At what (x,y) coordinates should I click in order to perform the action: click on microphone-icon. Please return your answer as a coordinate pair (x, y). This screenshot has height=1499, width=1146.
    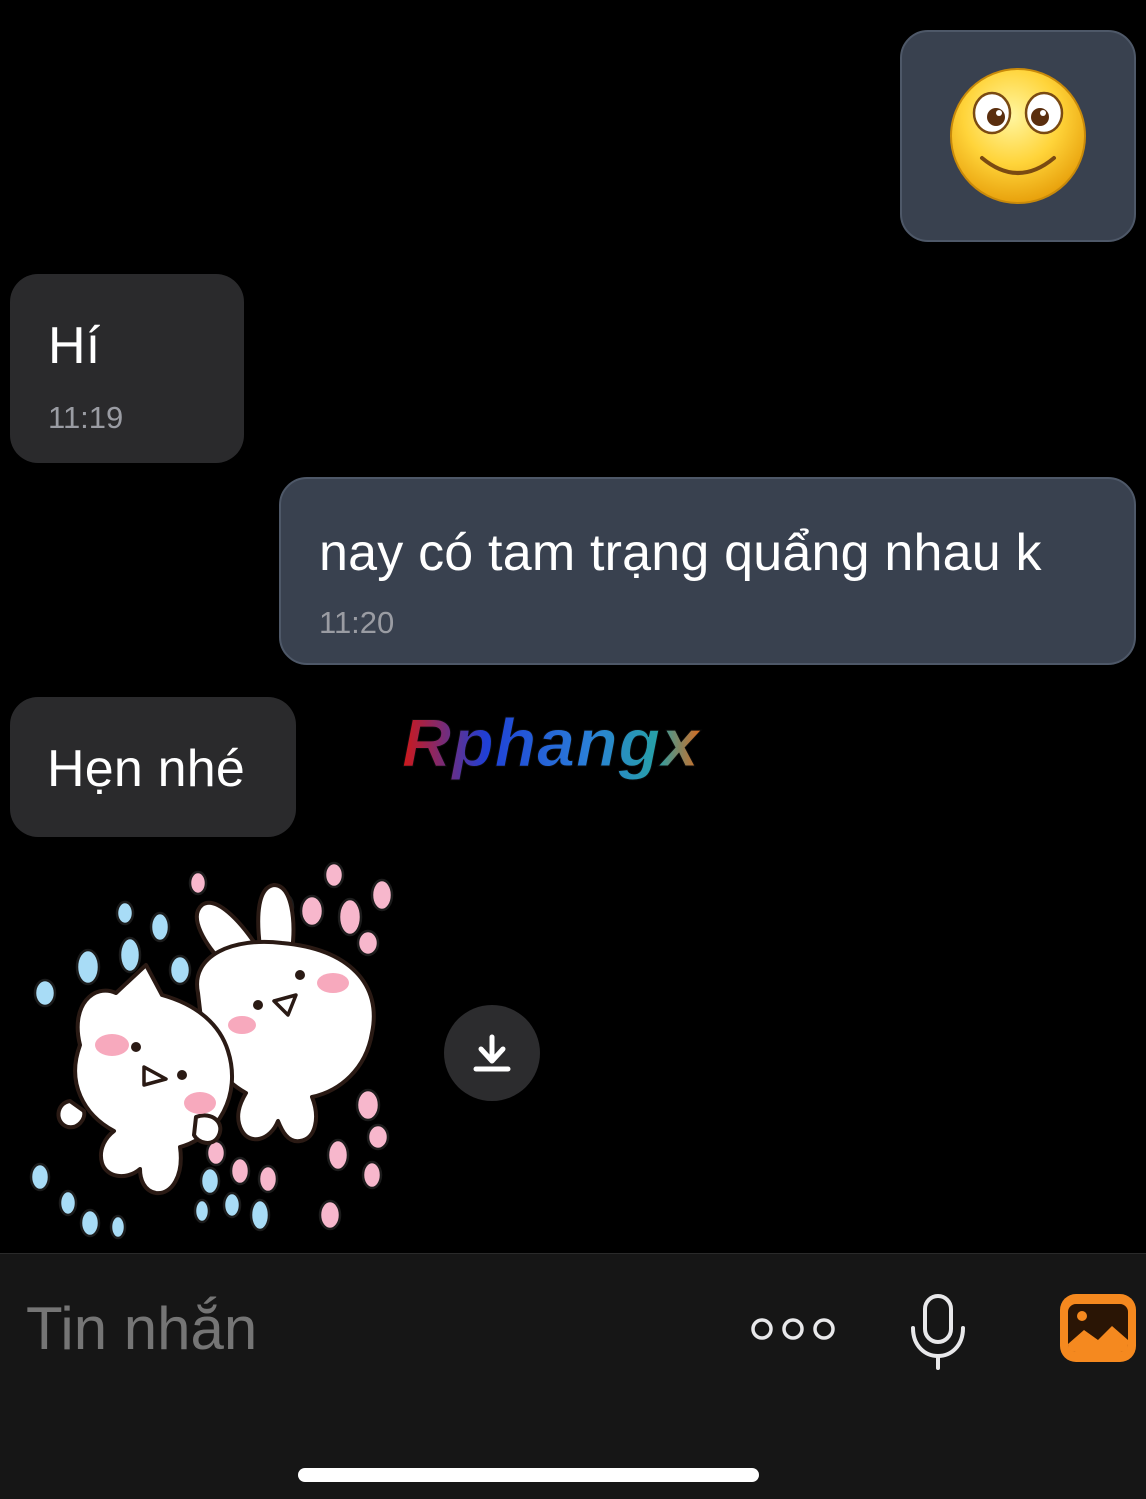
    Looking at the image, I should click on (938, 1332).